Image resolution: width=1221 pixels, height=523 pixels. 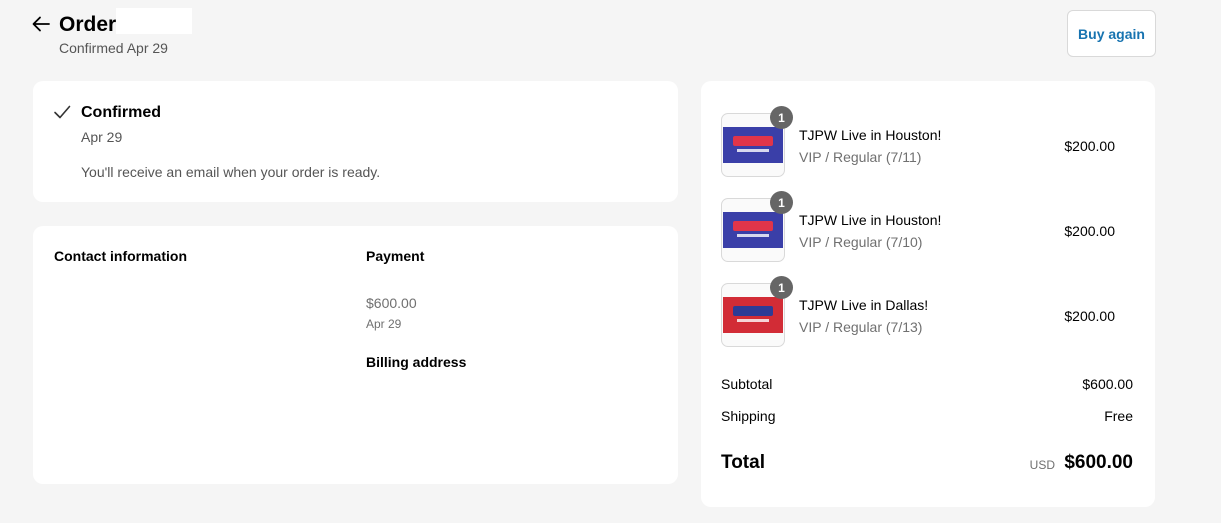 I want to click on payment-amount: $600.00, so click(x=391, y=303).